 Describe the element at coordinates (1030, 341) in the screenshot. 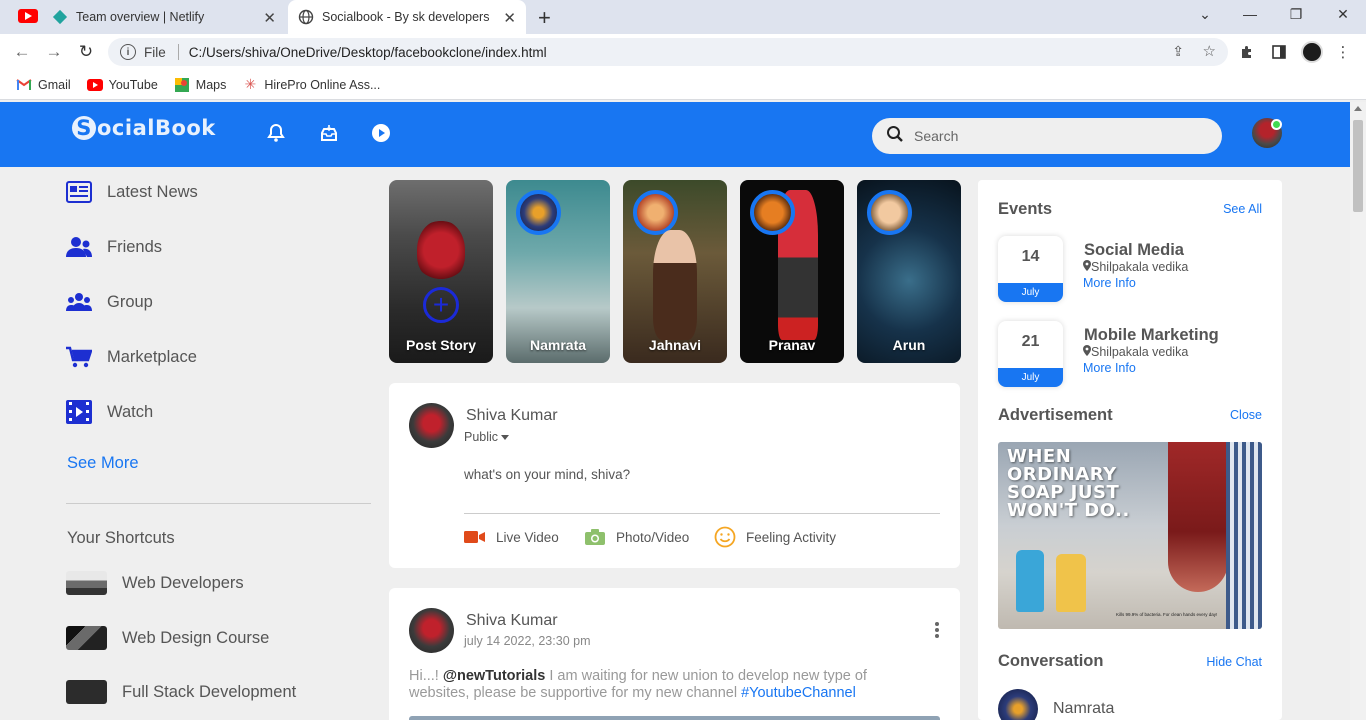

I see `event-day: 21` at that location.